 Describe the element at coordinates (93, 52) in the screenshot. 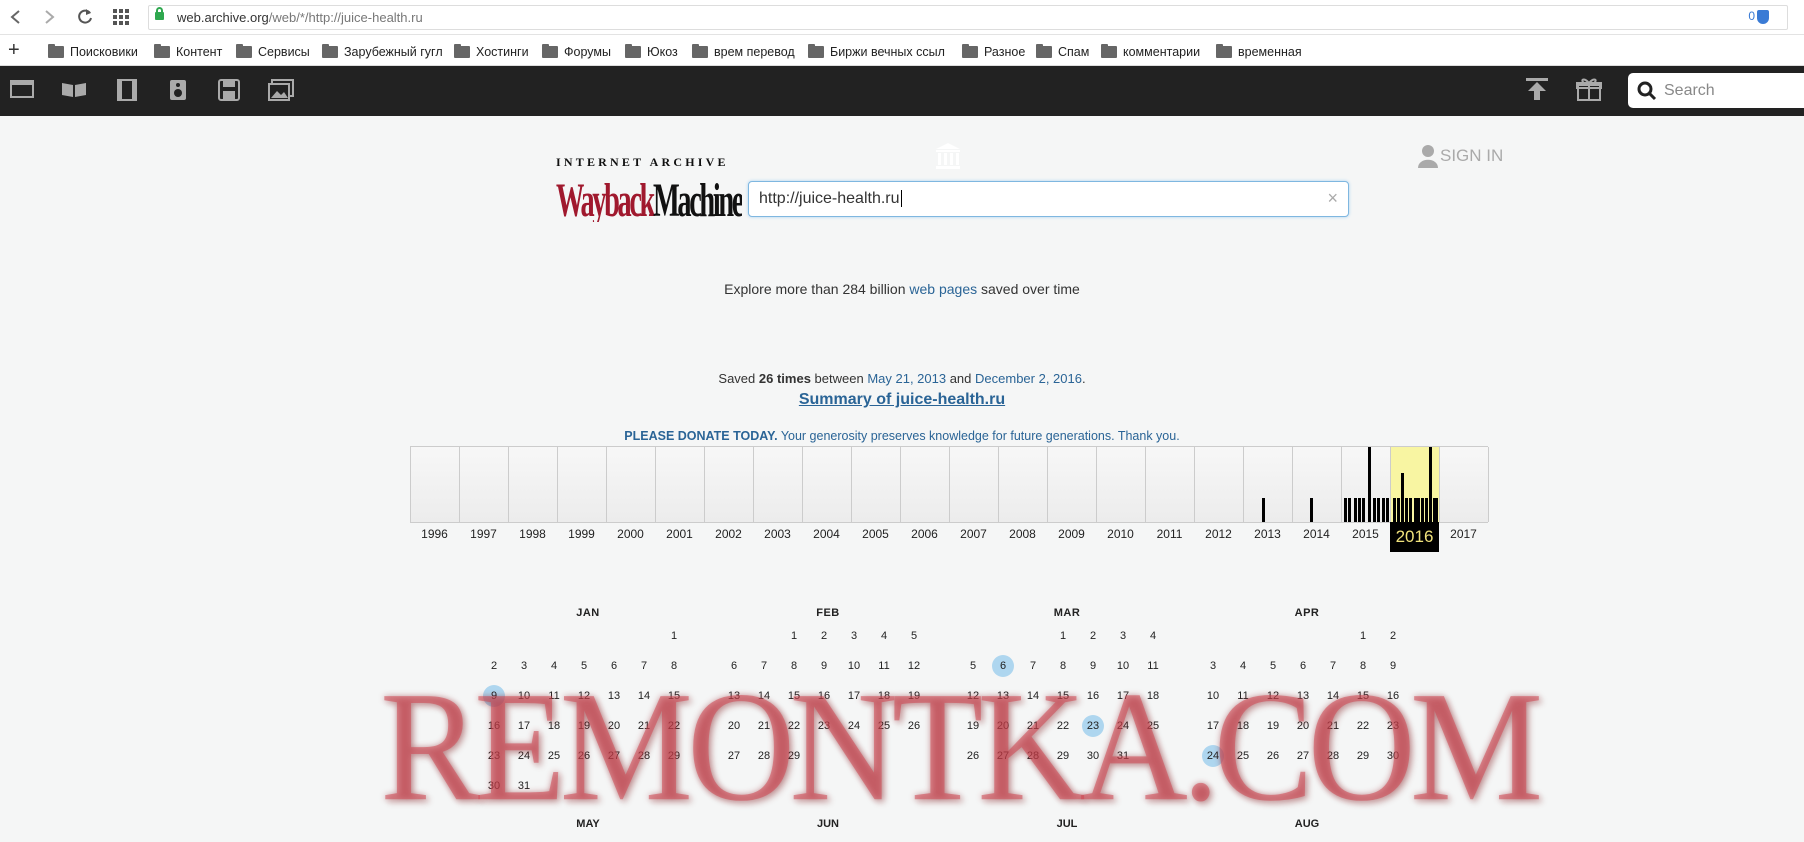

I see `bookmark-folder: Поисковики` at that location.